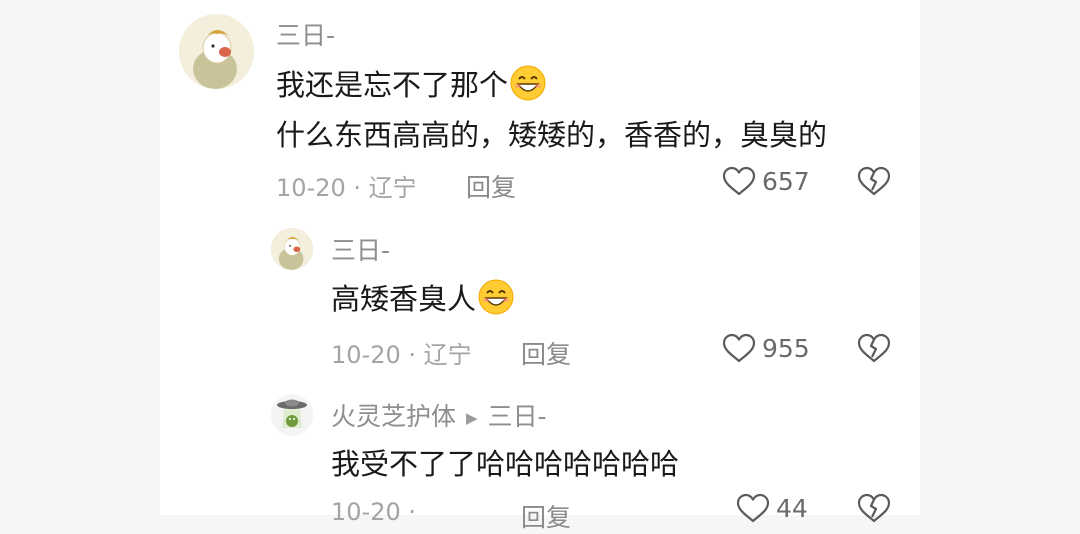 The image size is (1080, 534). Describe the element at coordinates (392, 85) in the screenshot. I see `comment-text: 我还是忘不了那个` at that location.